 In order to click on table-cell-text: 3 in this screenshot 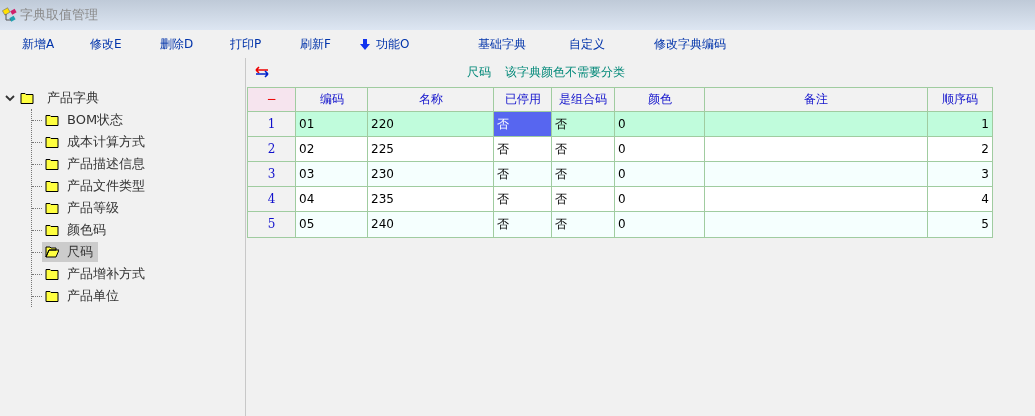, I will do `click(985, 174)`.